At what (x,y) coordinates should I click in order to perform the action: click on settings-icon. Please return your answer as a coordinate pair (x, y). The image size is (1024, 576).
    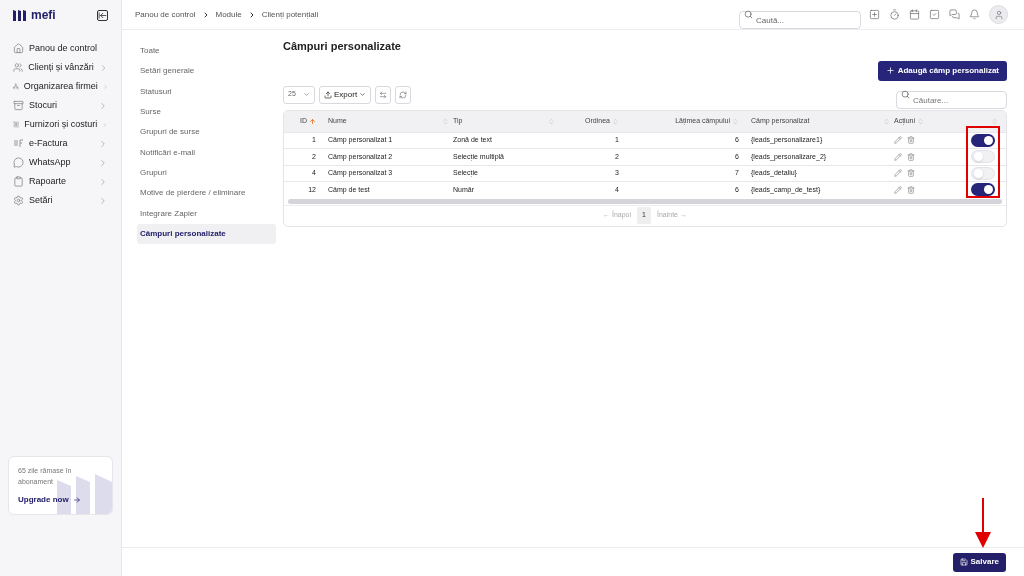
    Looking at the image, I should click on (18, 200).